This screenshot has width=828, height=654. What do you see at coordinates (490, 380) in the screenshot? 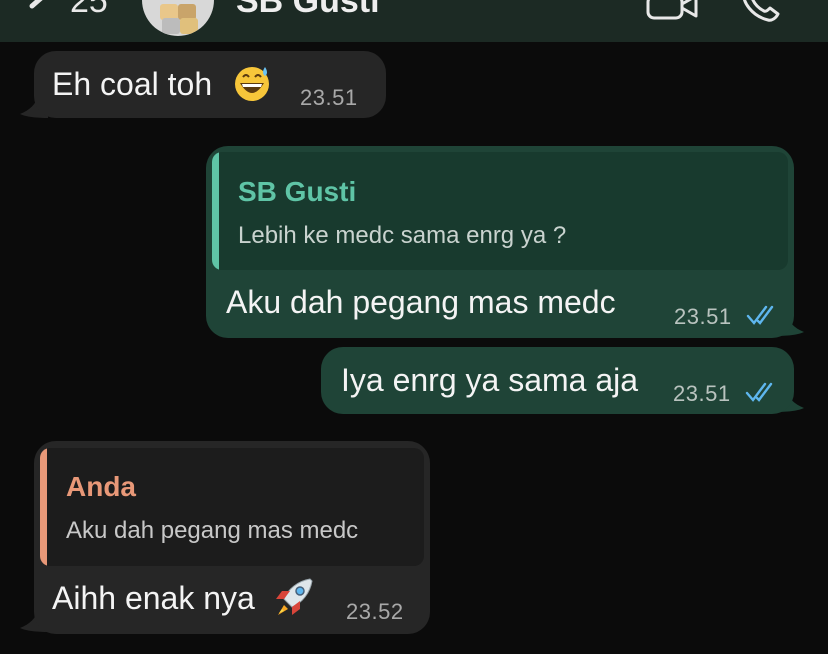
I see `message-text: Iya enrg ya sama aja` at bounding box center [490, 380].